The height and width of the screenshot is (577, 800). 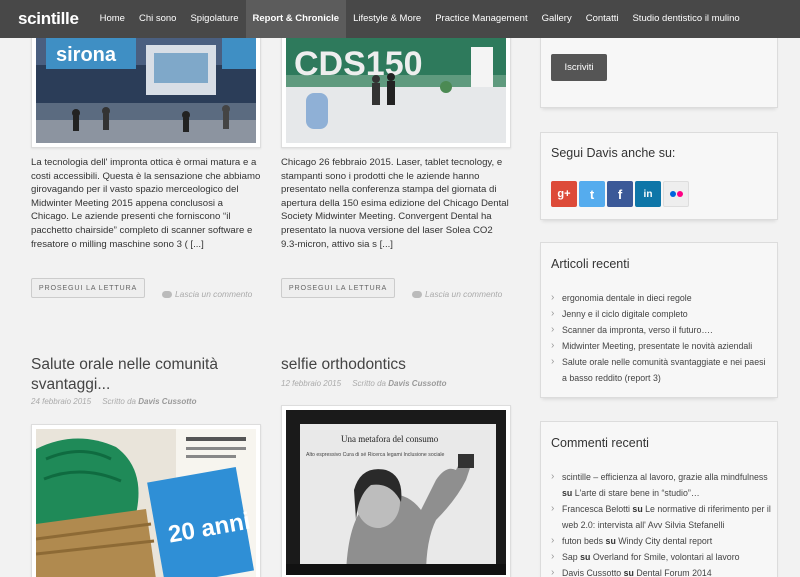 I want to click on comment-post-link: Dental Forum 2014, so click(x=673, y=572).